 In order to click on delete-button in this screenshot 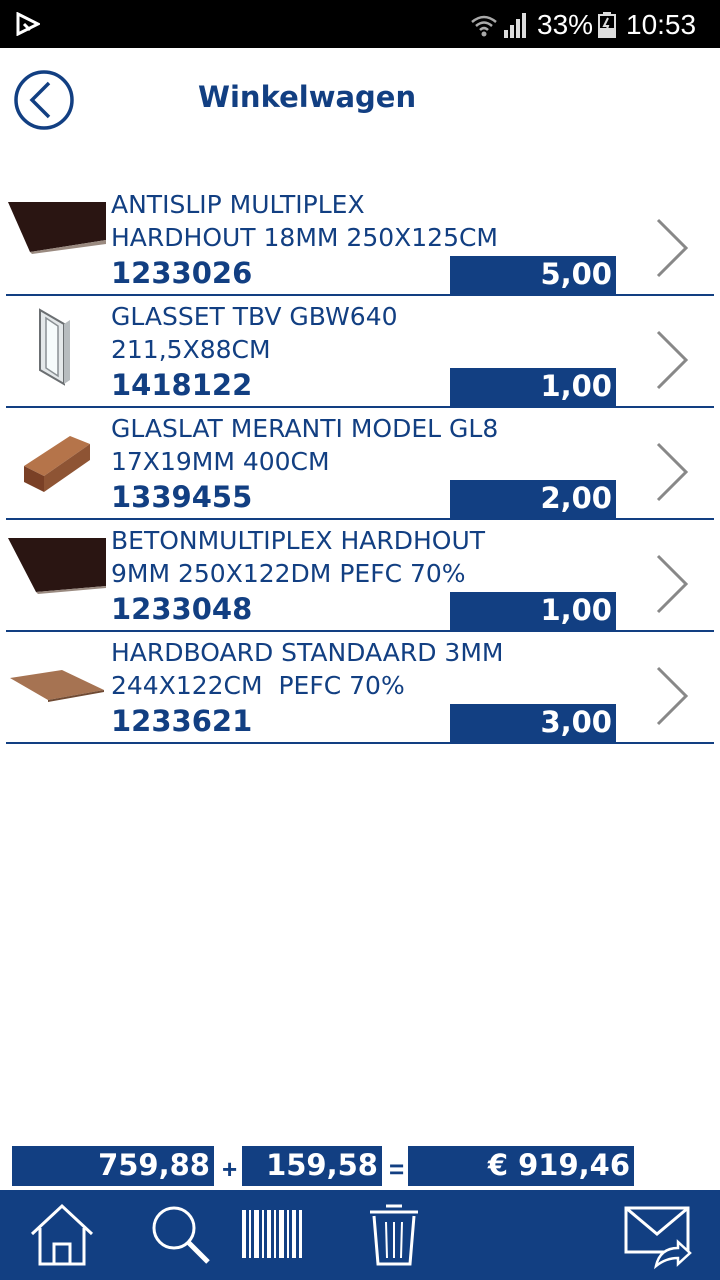, I will do `click(394, 1234)`.